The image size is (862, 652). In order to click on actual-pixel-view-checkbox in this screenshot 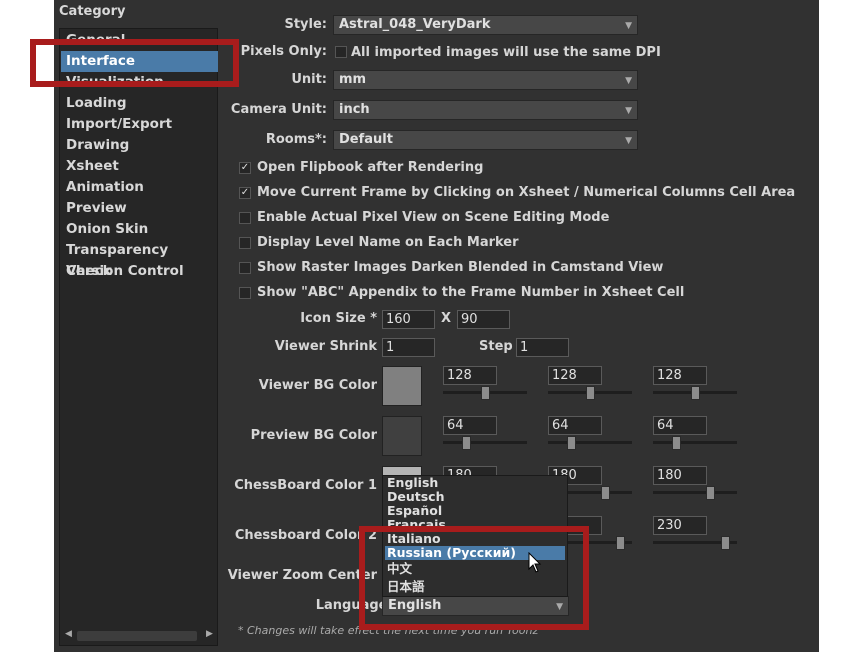, I will do `click(245, 218)`.